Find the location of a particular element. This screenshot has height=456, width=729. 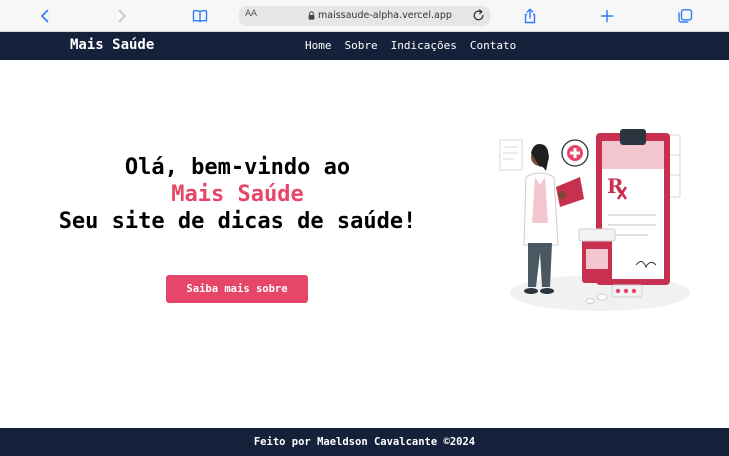

reload-icon is located at coordinates (478, 15).